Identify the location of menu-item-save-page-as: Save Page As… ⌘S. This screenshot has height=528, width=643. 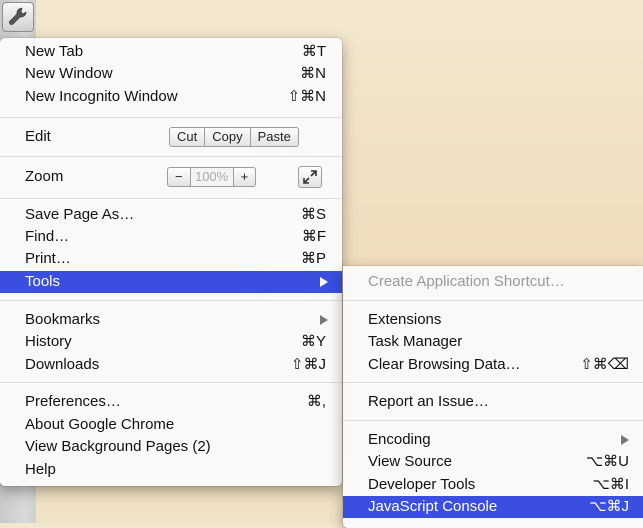
(171, 215).